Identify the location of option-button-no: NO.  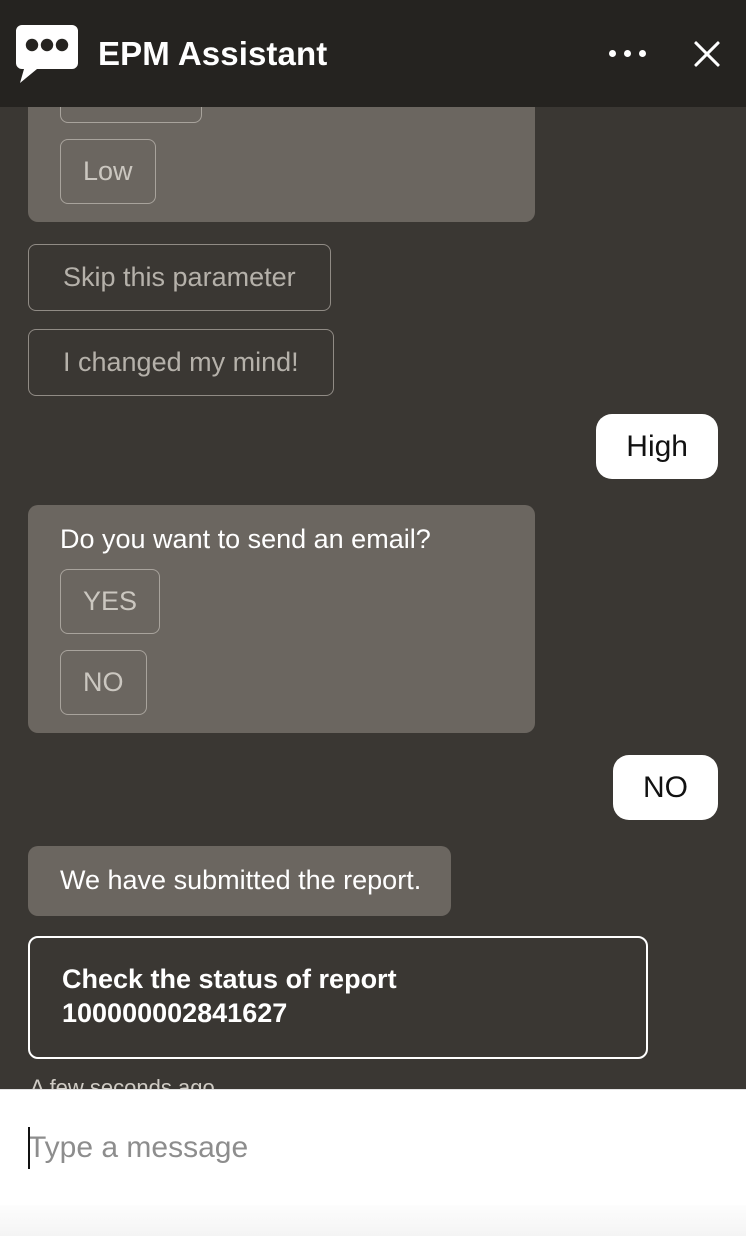
(103, 682).